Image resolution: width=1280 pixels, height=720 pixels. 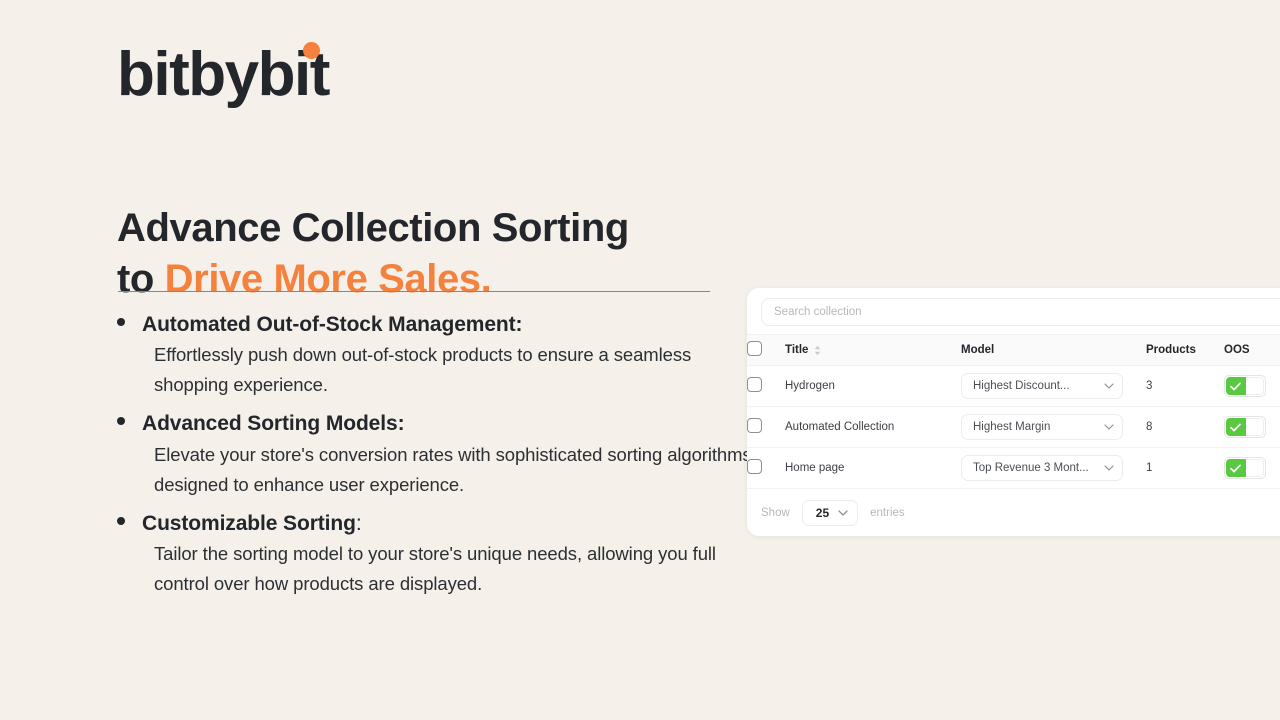 What do you see at coordinates (1185, 386) in the screenshot?
I see `row-products-cell: 3` at bounding box center [1185, 386].